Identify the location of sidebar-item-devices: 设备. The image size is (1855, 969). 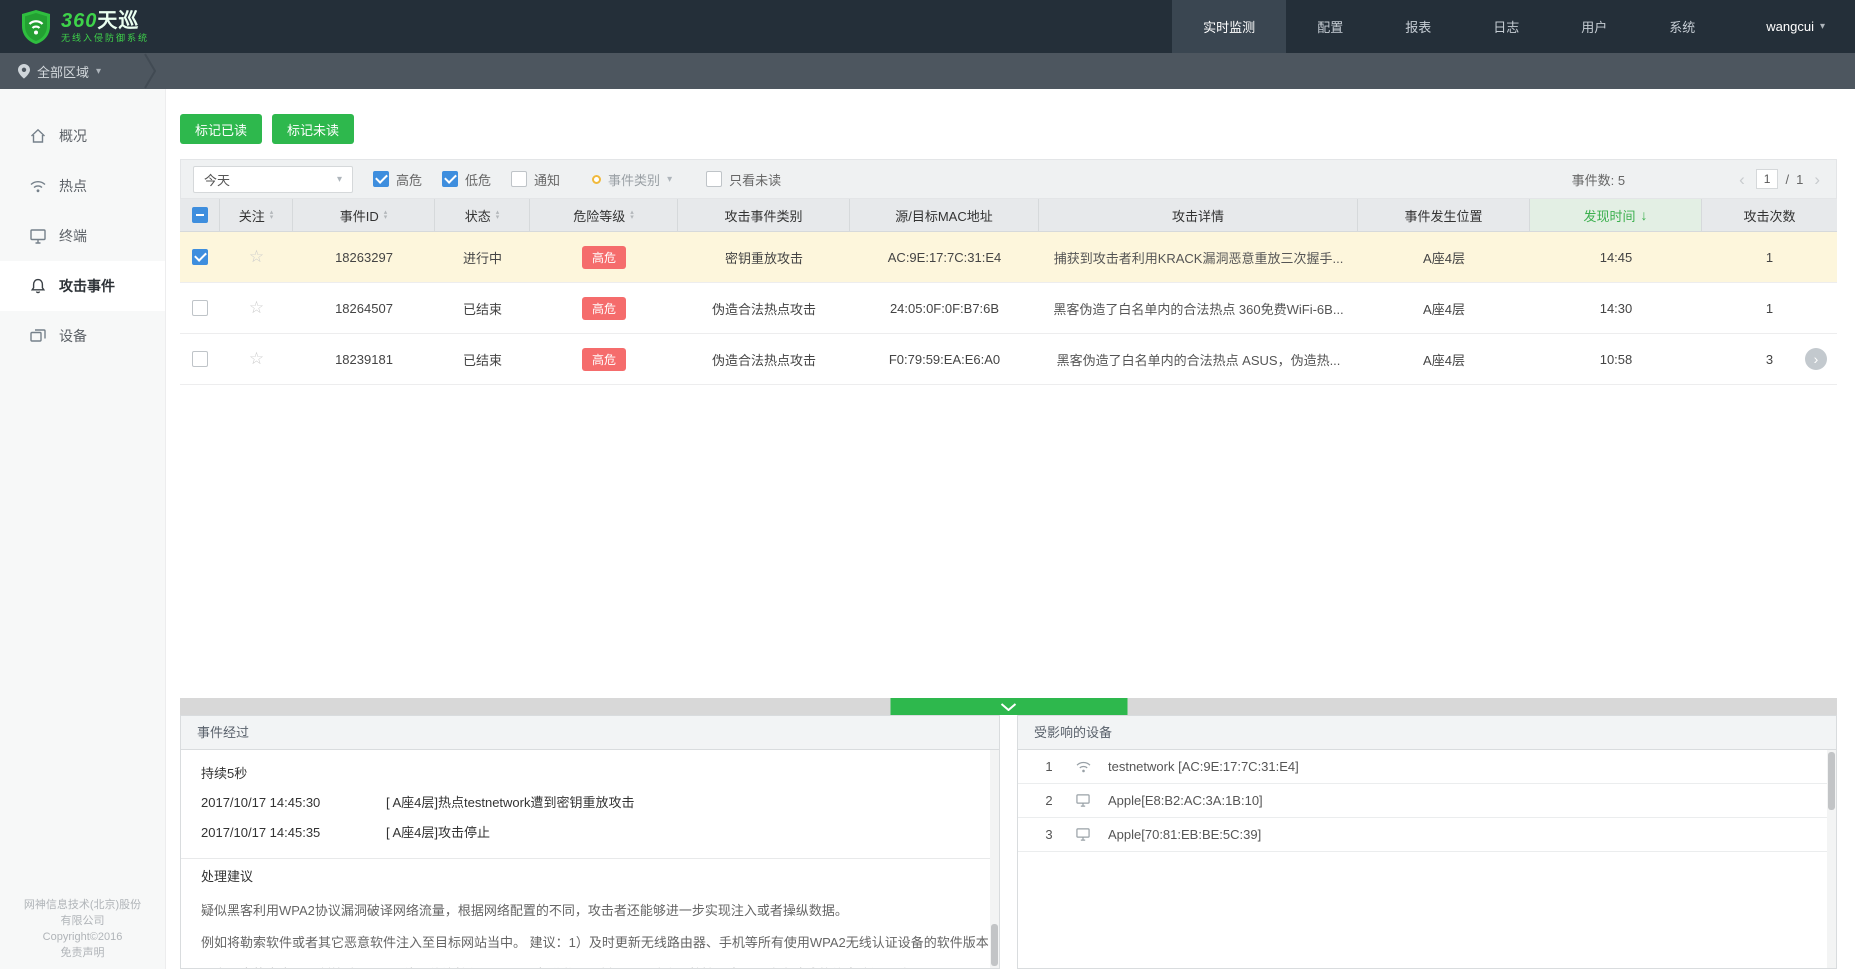
(82, 336).